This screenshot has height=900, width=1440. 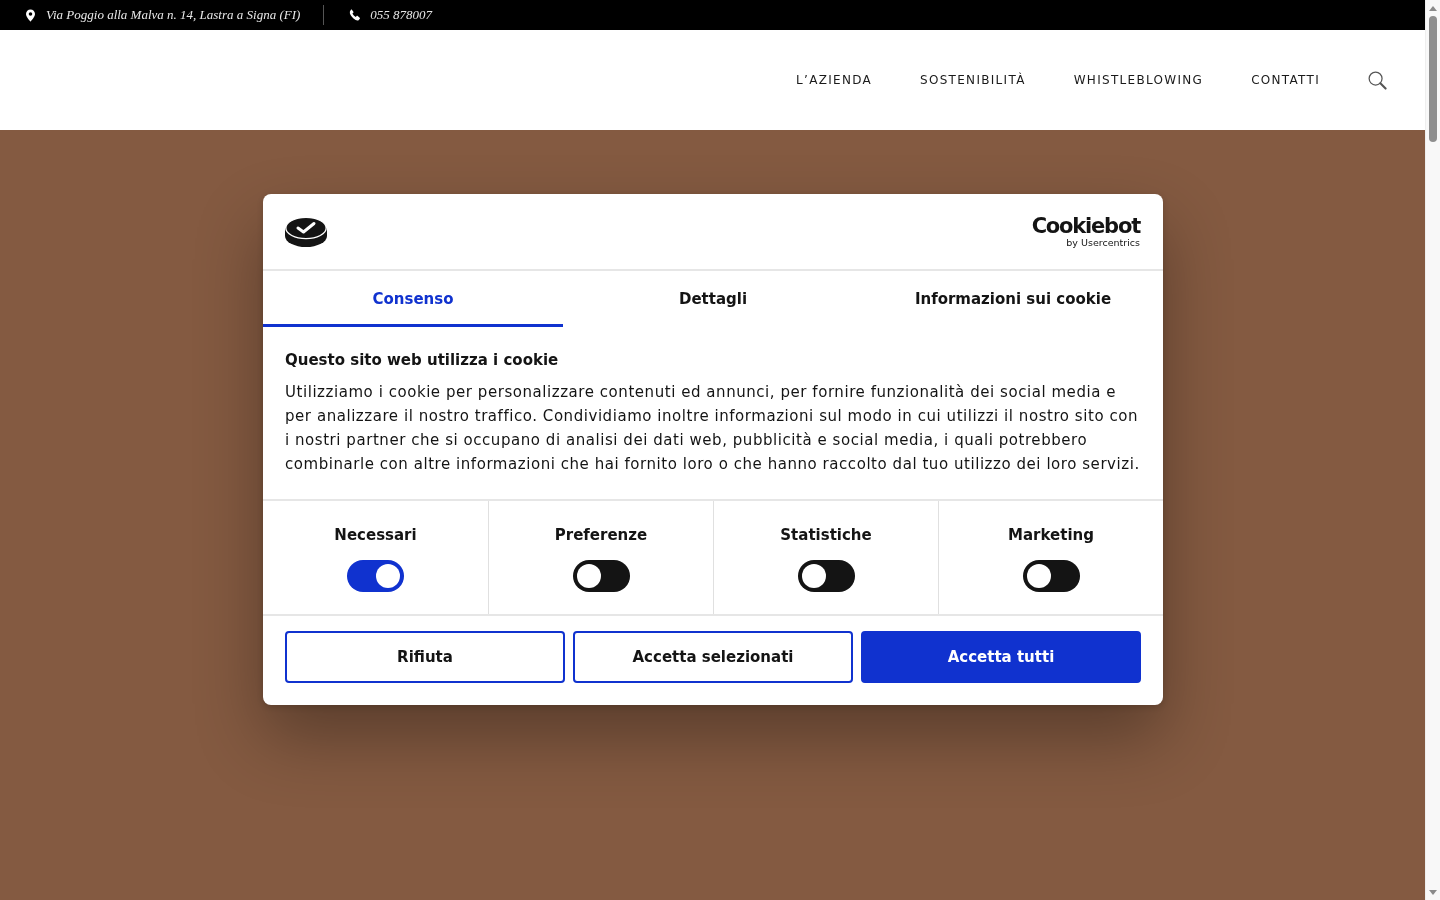 I want to click on scroll-up-arrow-icon, so click(x=1433, y=8).